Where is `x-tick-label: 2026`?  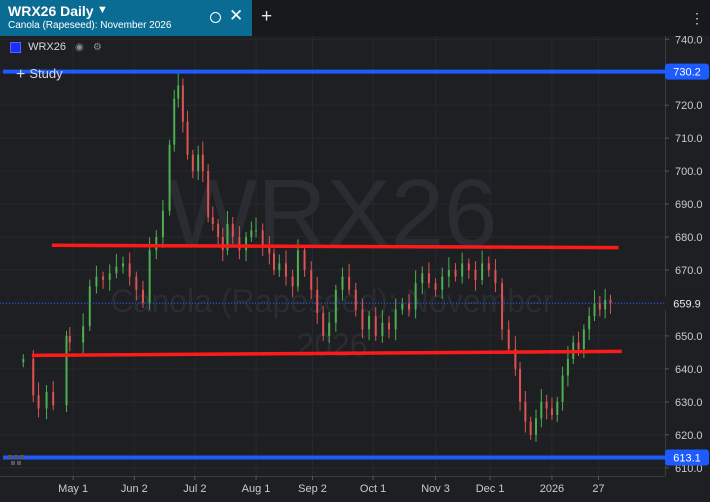 x-tick-label: 2026 is located at coordinates (552, 489).